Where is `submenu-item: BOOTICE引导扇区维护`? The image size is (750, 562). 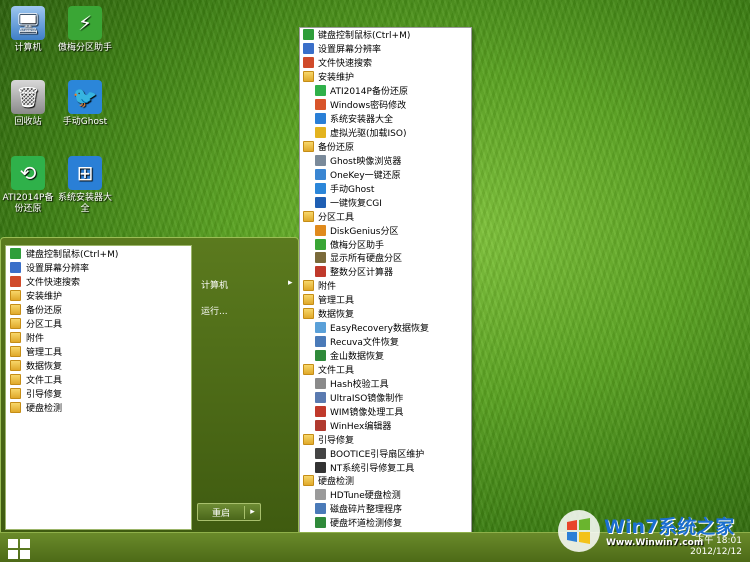 submenu-item: BOOTICE引导扇区维护 is located at coordinates (385, 453).